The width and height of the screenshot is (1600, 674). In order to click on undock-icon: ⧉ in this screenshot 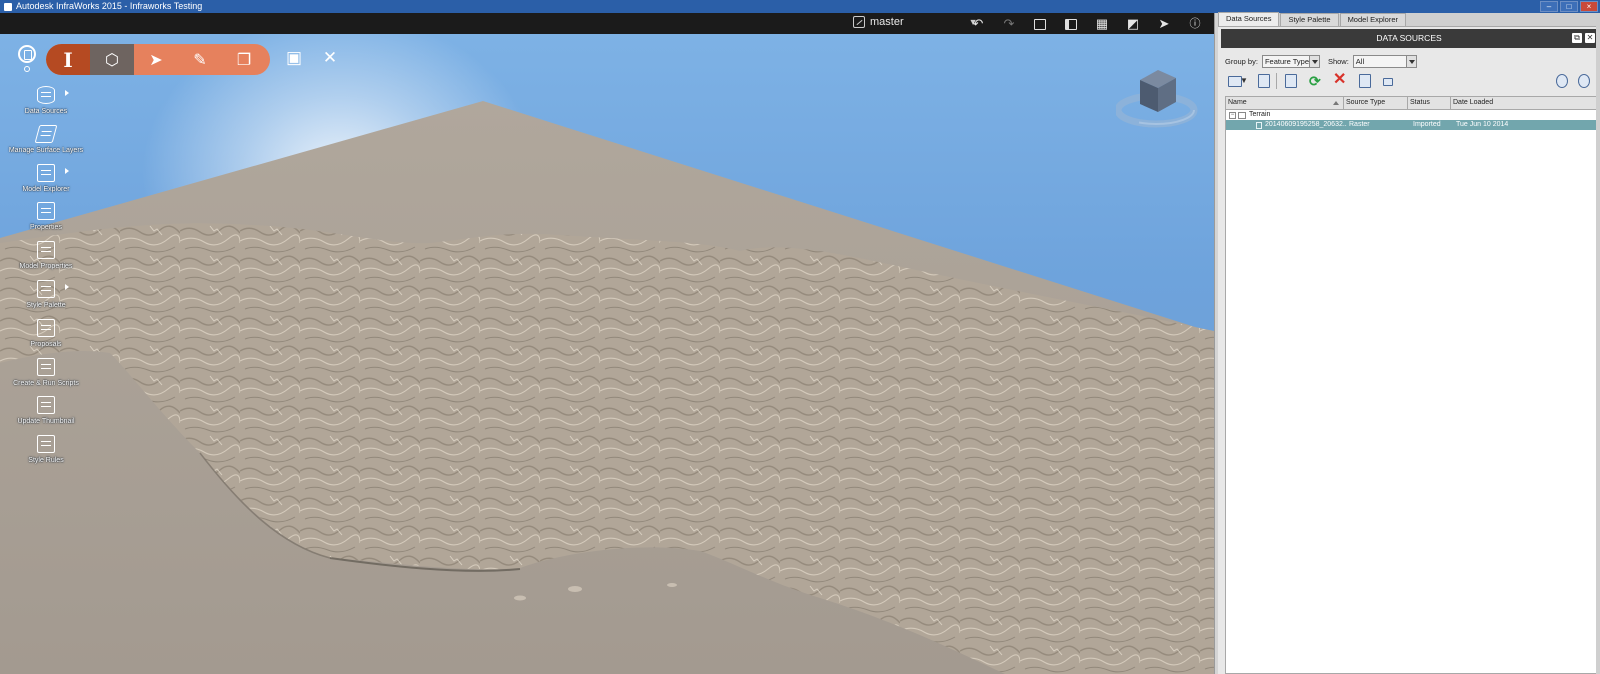, I will do `click(1577, 38)`.